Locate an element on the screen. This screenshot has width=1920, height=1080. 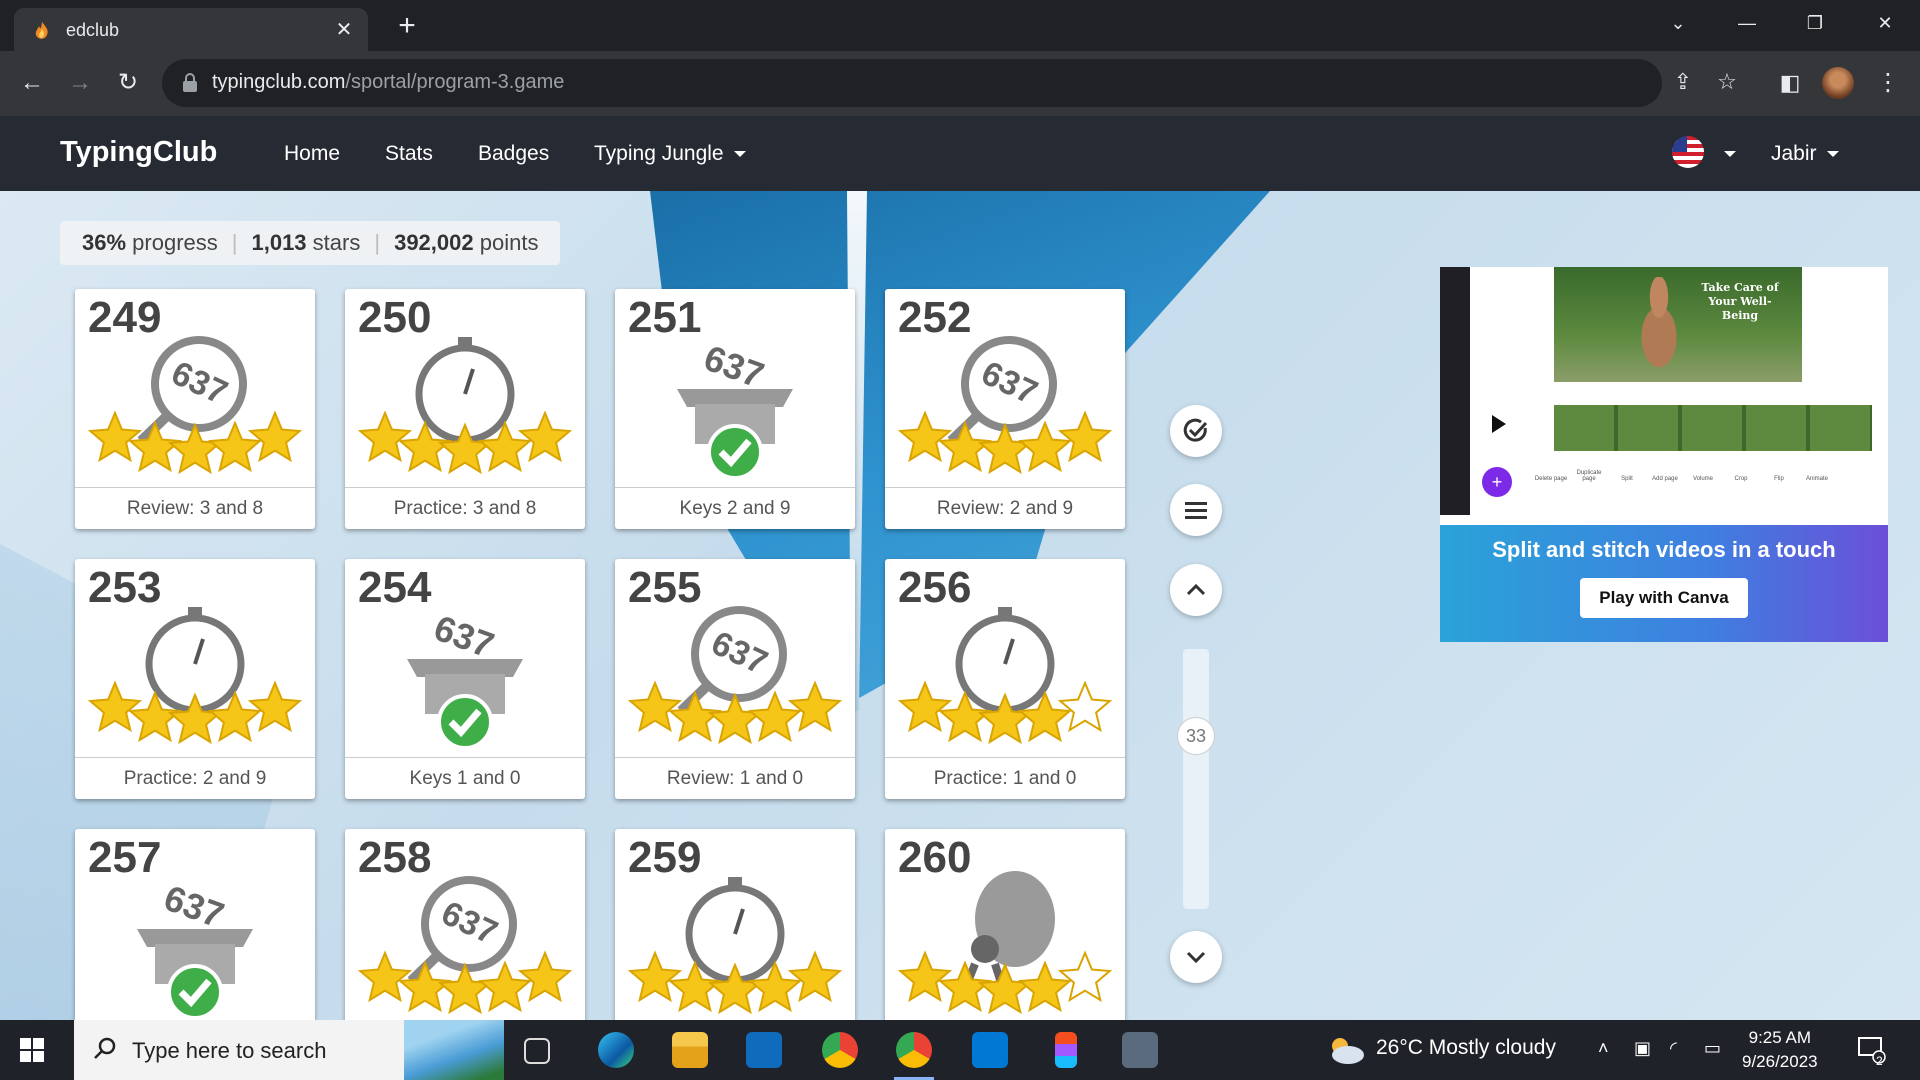
caret-down-icon is located at coordinates (739, 154).